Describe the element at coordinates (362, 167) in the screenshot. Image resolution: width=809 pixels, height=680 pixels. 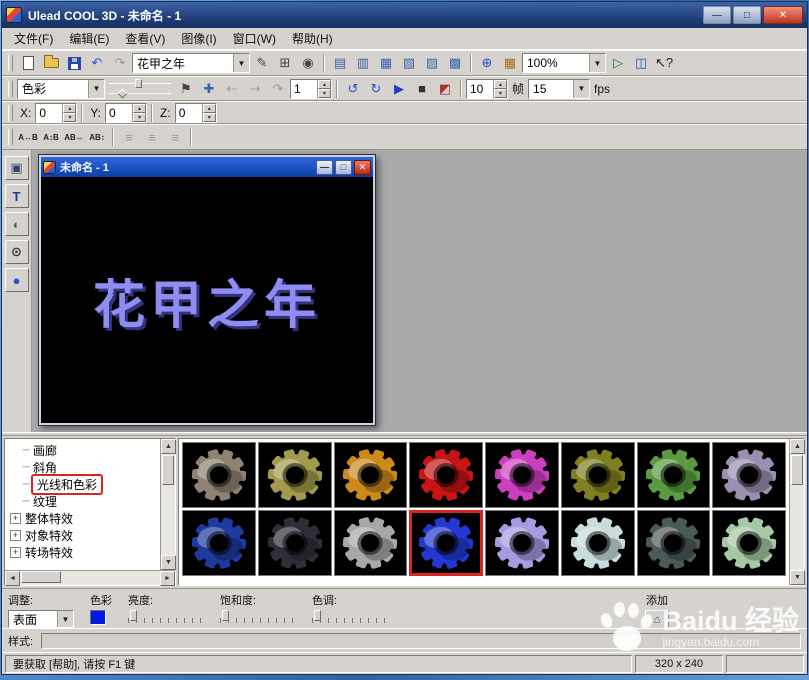
I see `document-close-button: ✕` at that location.